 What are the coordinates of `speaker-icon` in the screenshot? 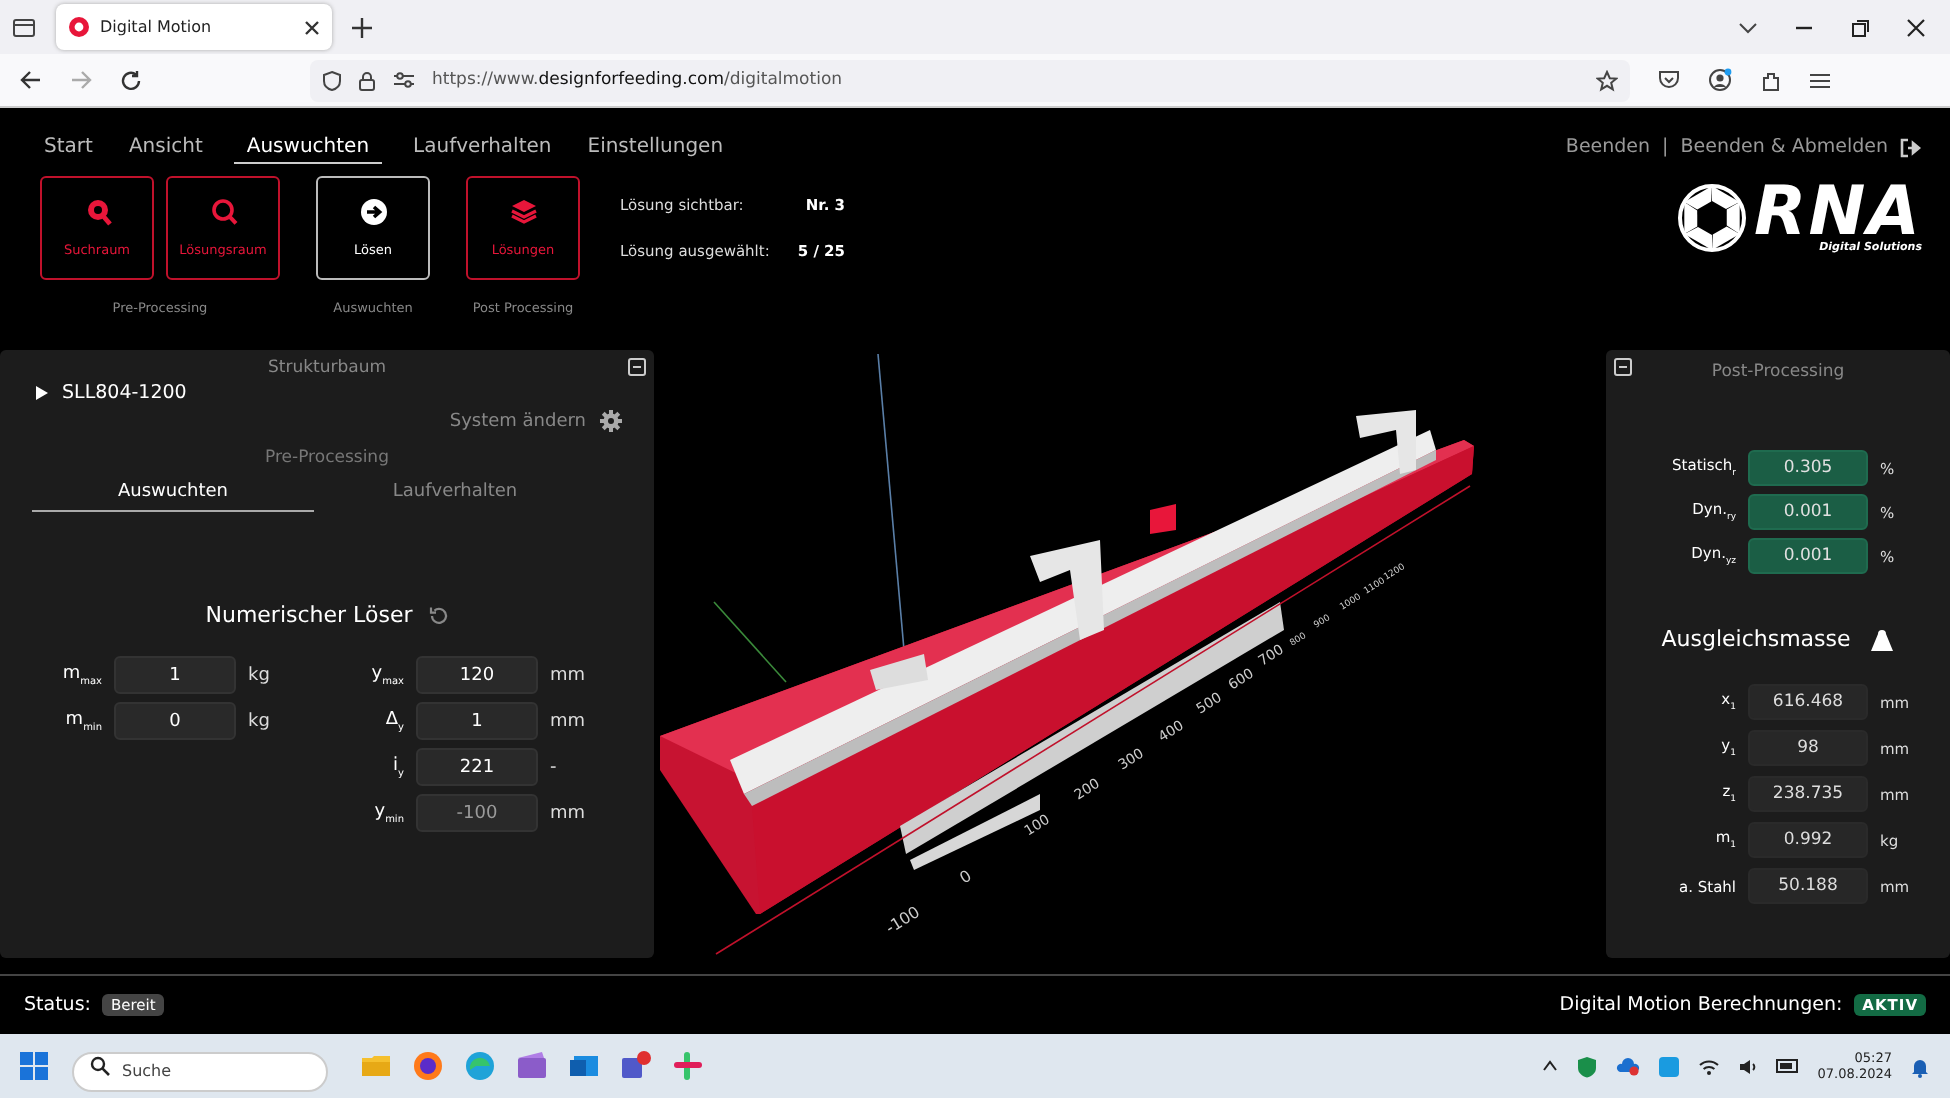 It's located at (1747, 1066).